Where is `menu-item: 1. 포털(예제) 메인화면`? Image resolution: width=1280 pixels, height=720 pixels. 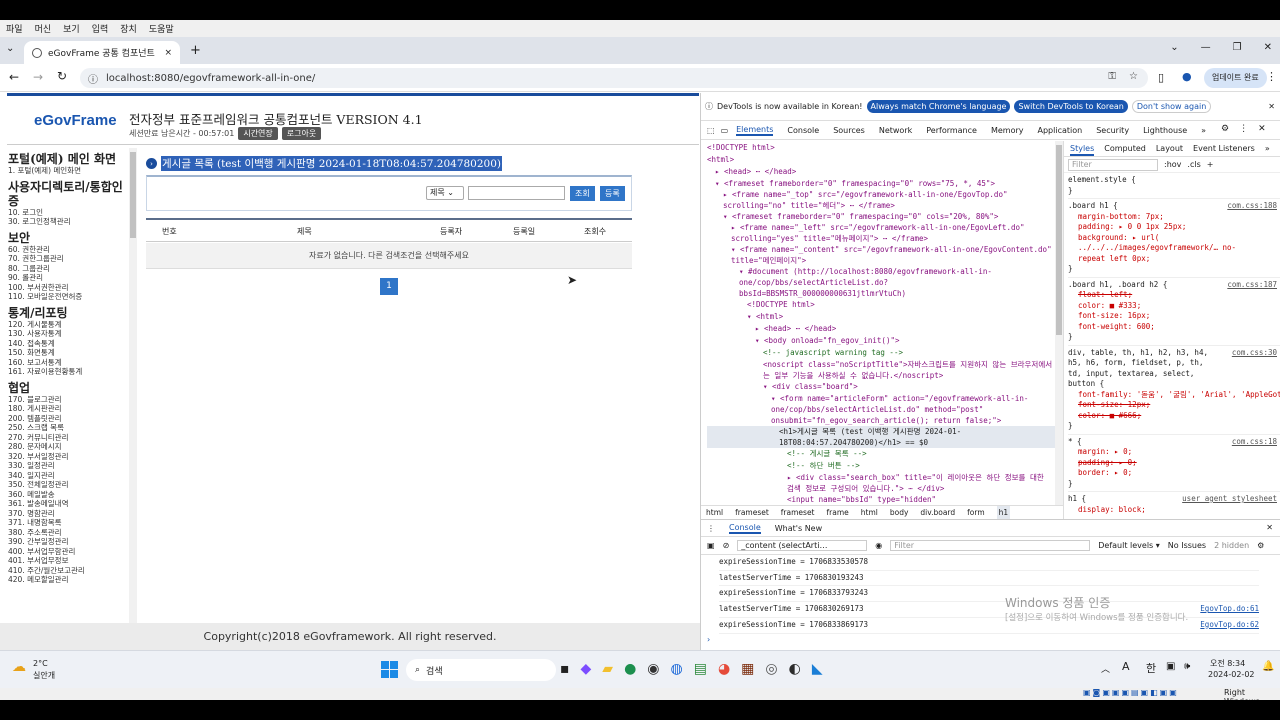 menu-item: 1. 포털(예제) 메인화면 is located at coordinates (69, 171).